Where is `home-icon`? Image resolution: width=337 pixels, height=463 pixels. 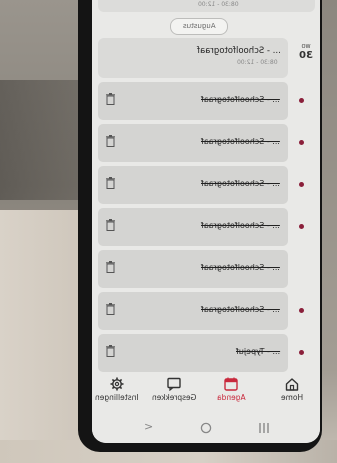 home-icon is located at coordinates (292, 384).